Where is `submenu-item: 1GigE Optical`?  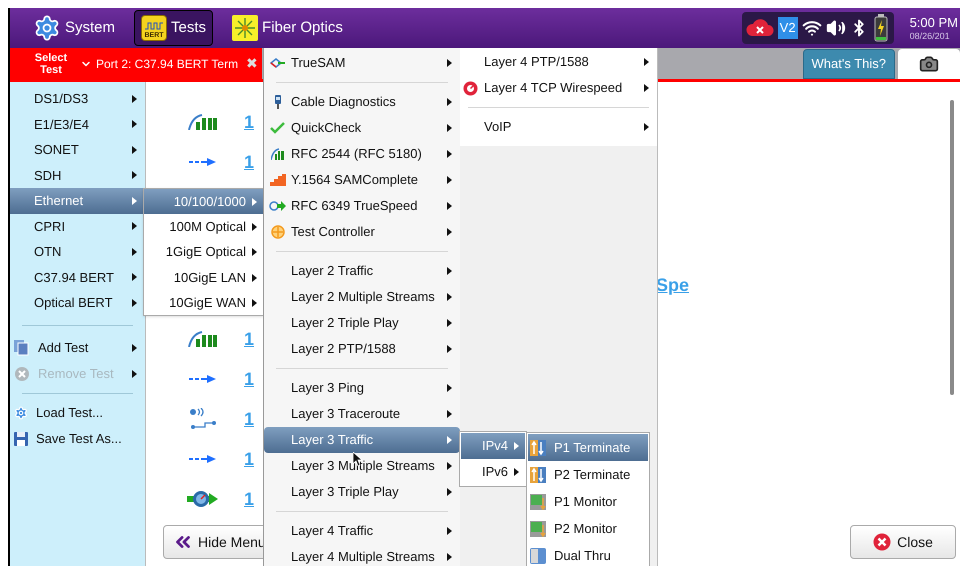 submenu-item: 1GigE Optical is located at coordinates (203, 252).